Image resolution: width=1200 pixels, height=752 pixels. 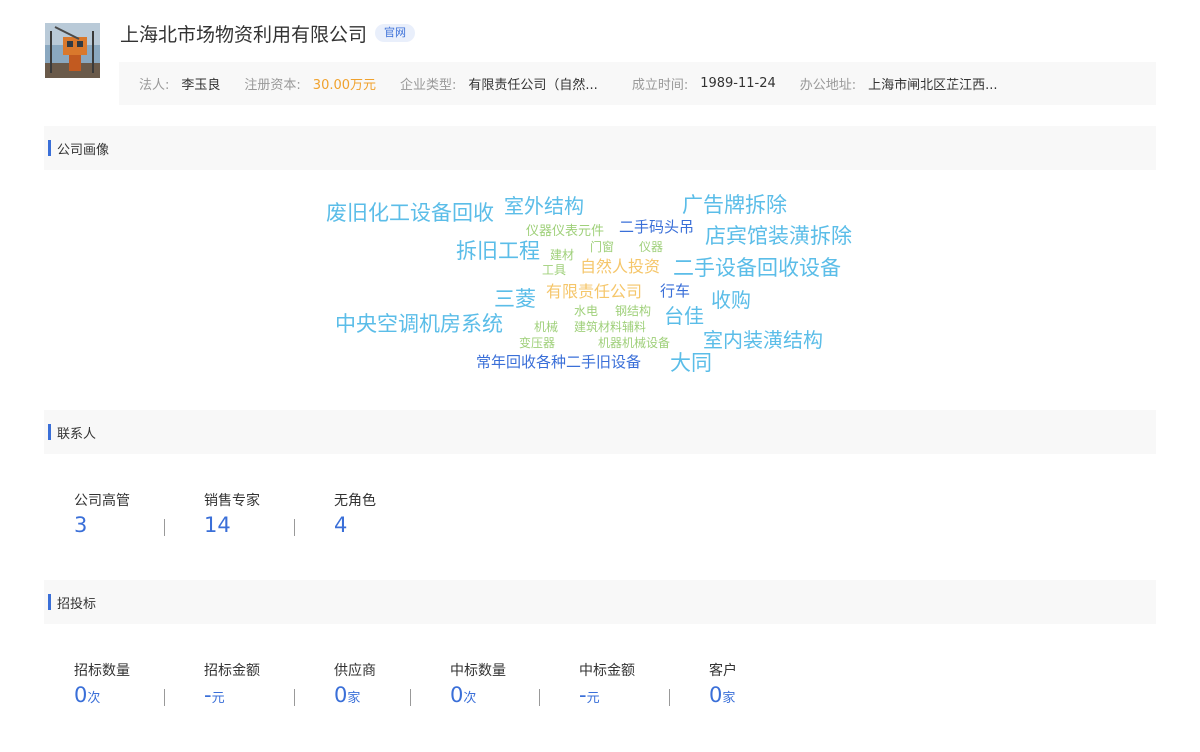 What do you see at coordinates (554, 270) in the screenshot?
I see `wordcloud-word: 工具` at bounding box center [554, 270].